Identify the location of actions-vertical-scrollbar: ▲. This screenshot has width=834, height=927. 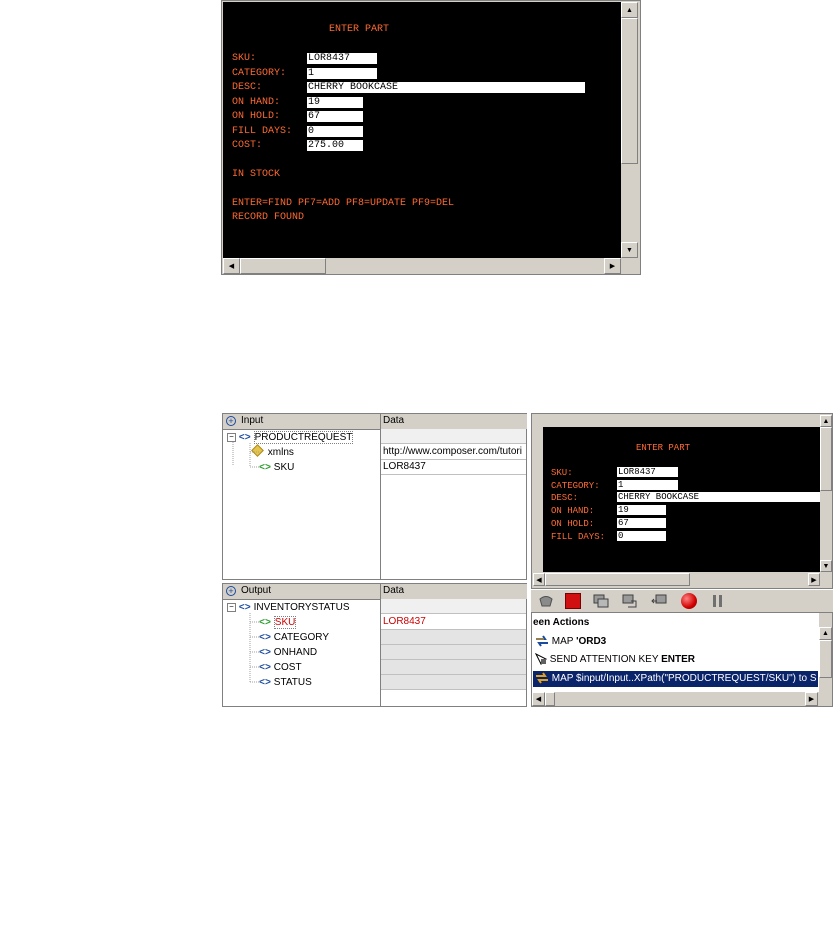
(825, 652).